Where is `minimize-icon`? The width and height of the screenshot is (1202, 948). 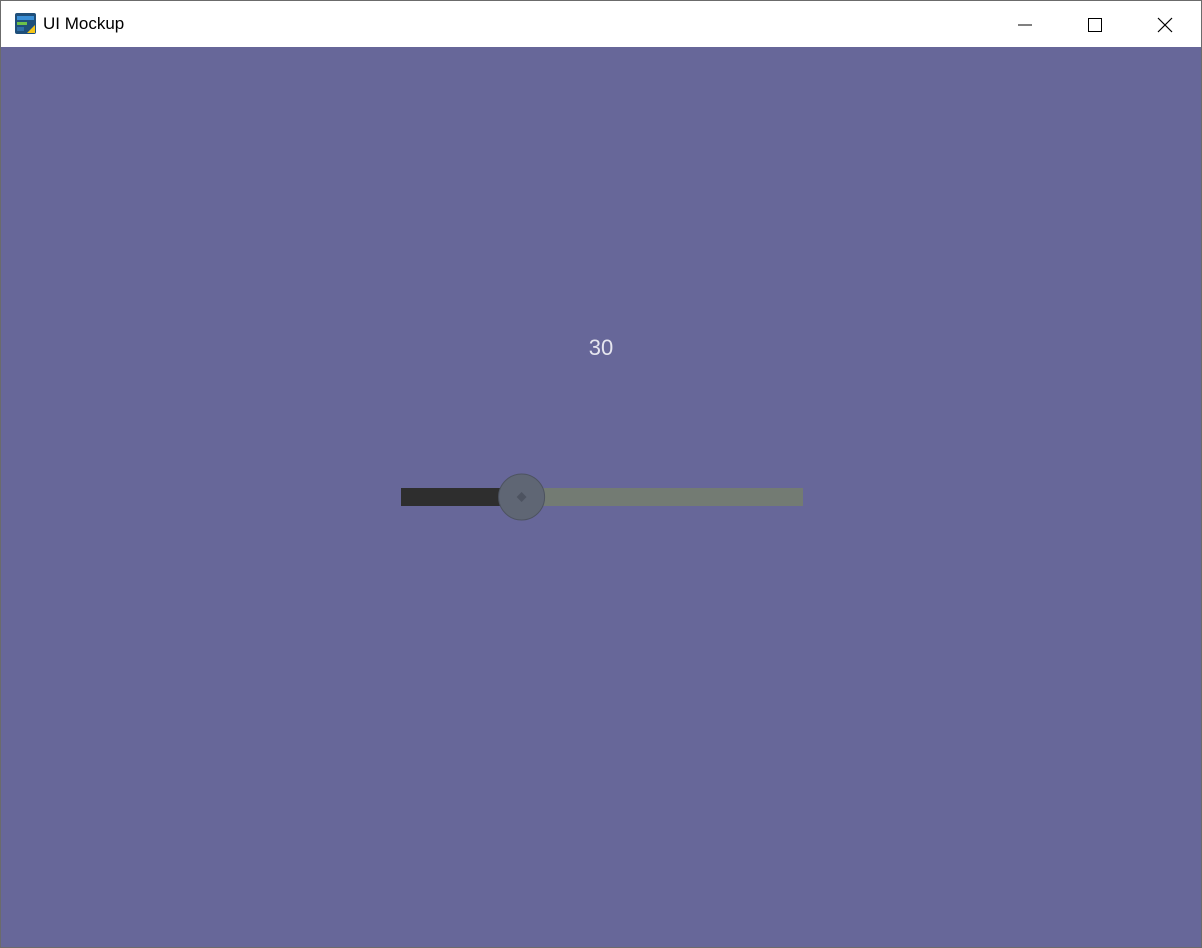
minimize-icon is located at coordinates (1025, 25).